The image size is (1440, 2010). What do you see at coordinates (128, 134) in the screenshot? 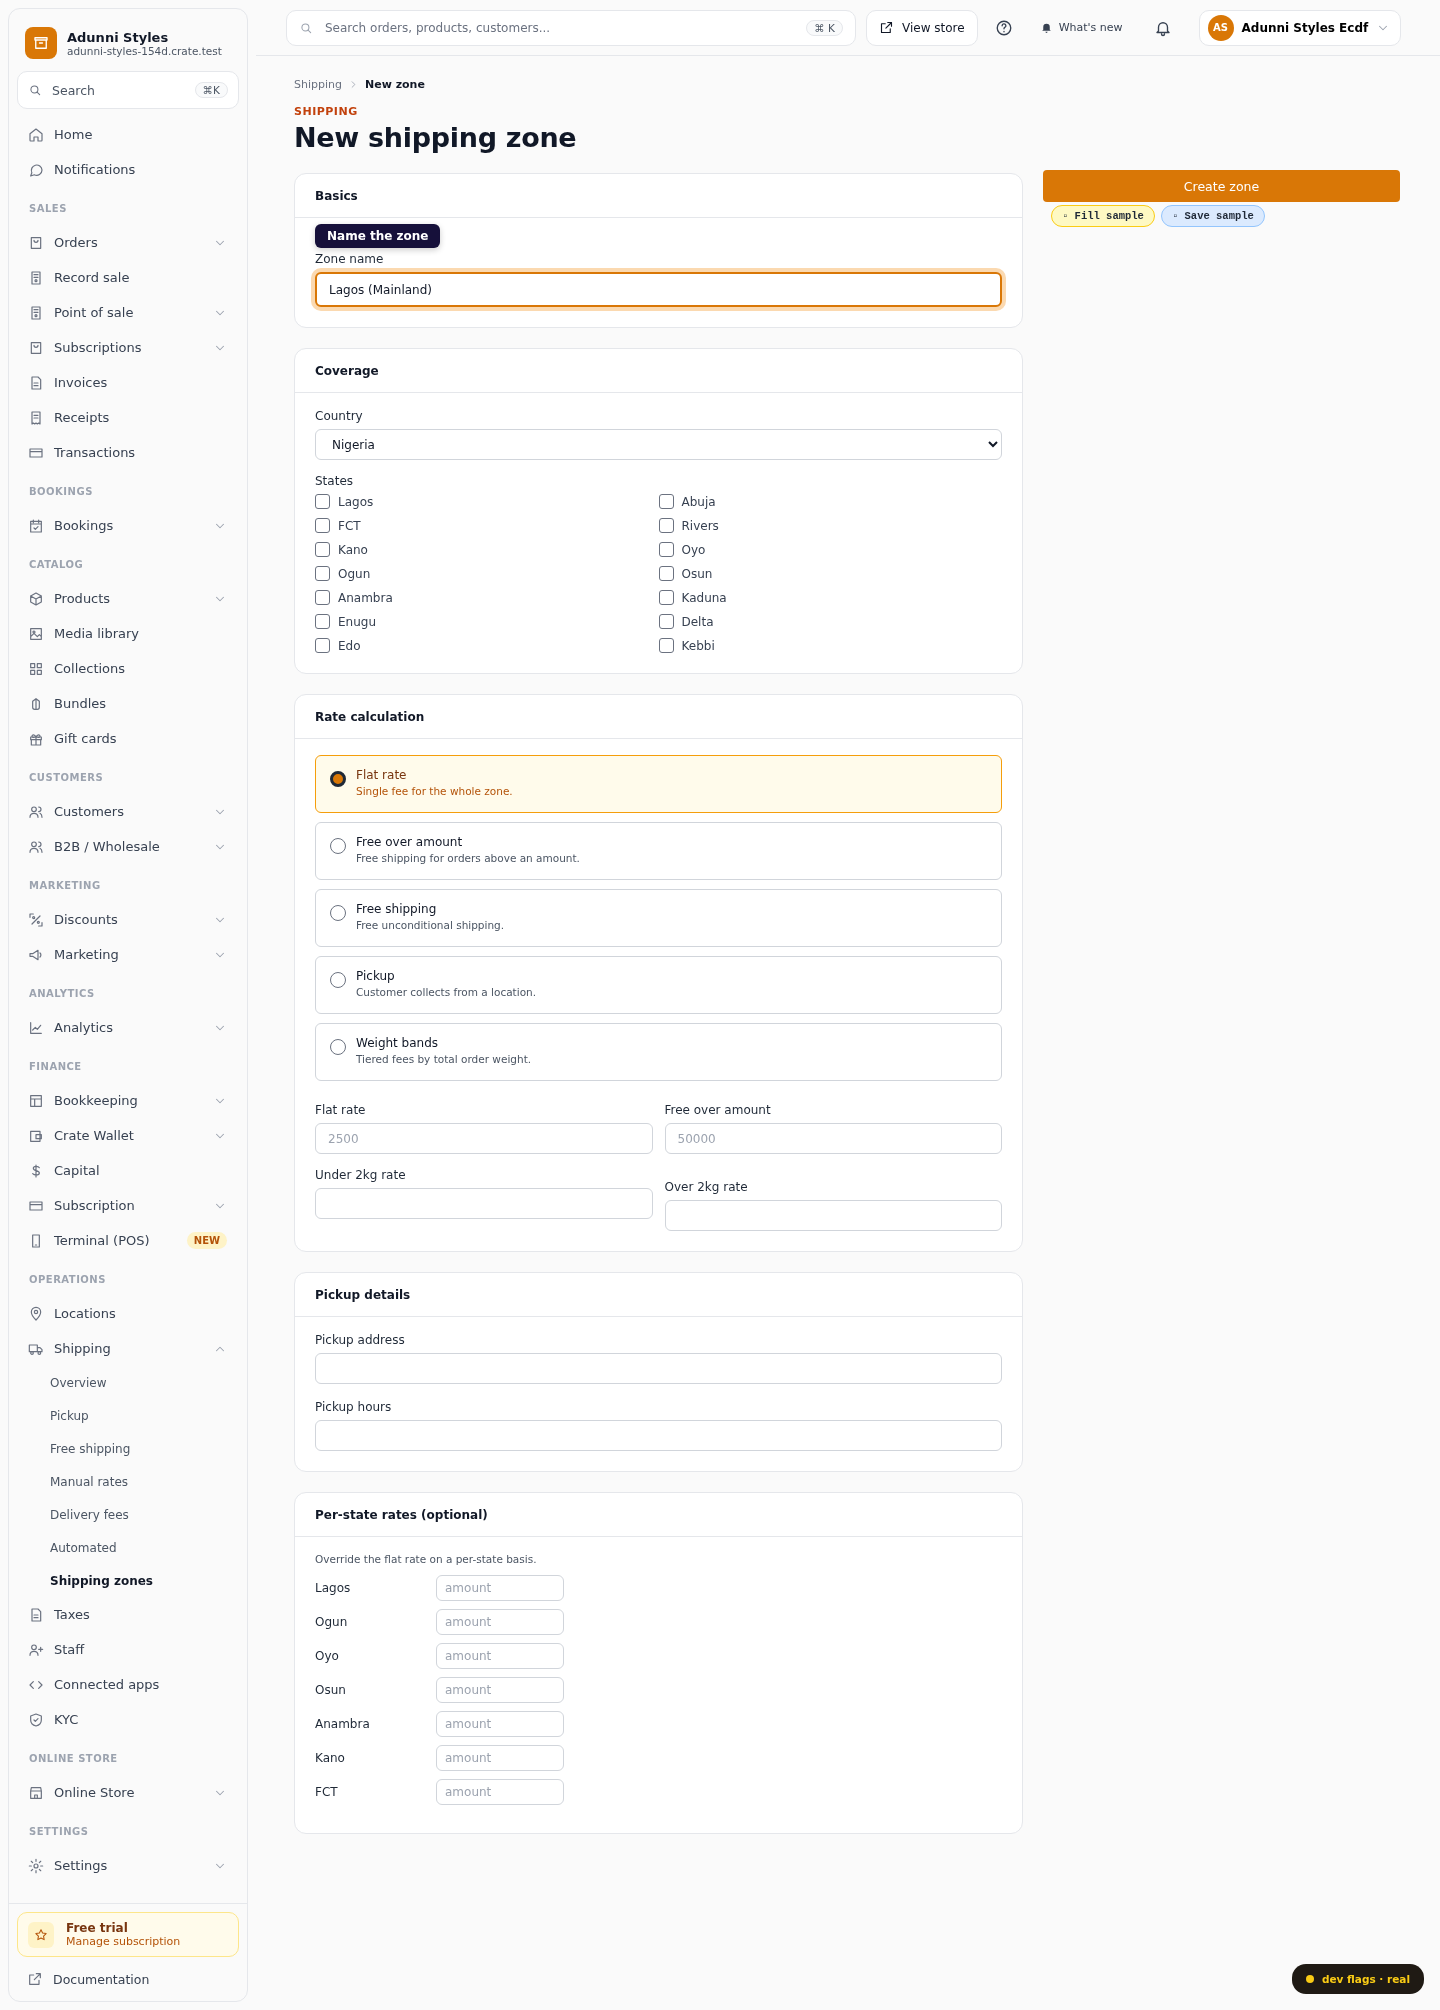
I see `nav-item: Home` at bounding box center [128, 134].